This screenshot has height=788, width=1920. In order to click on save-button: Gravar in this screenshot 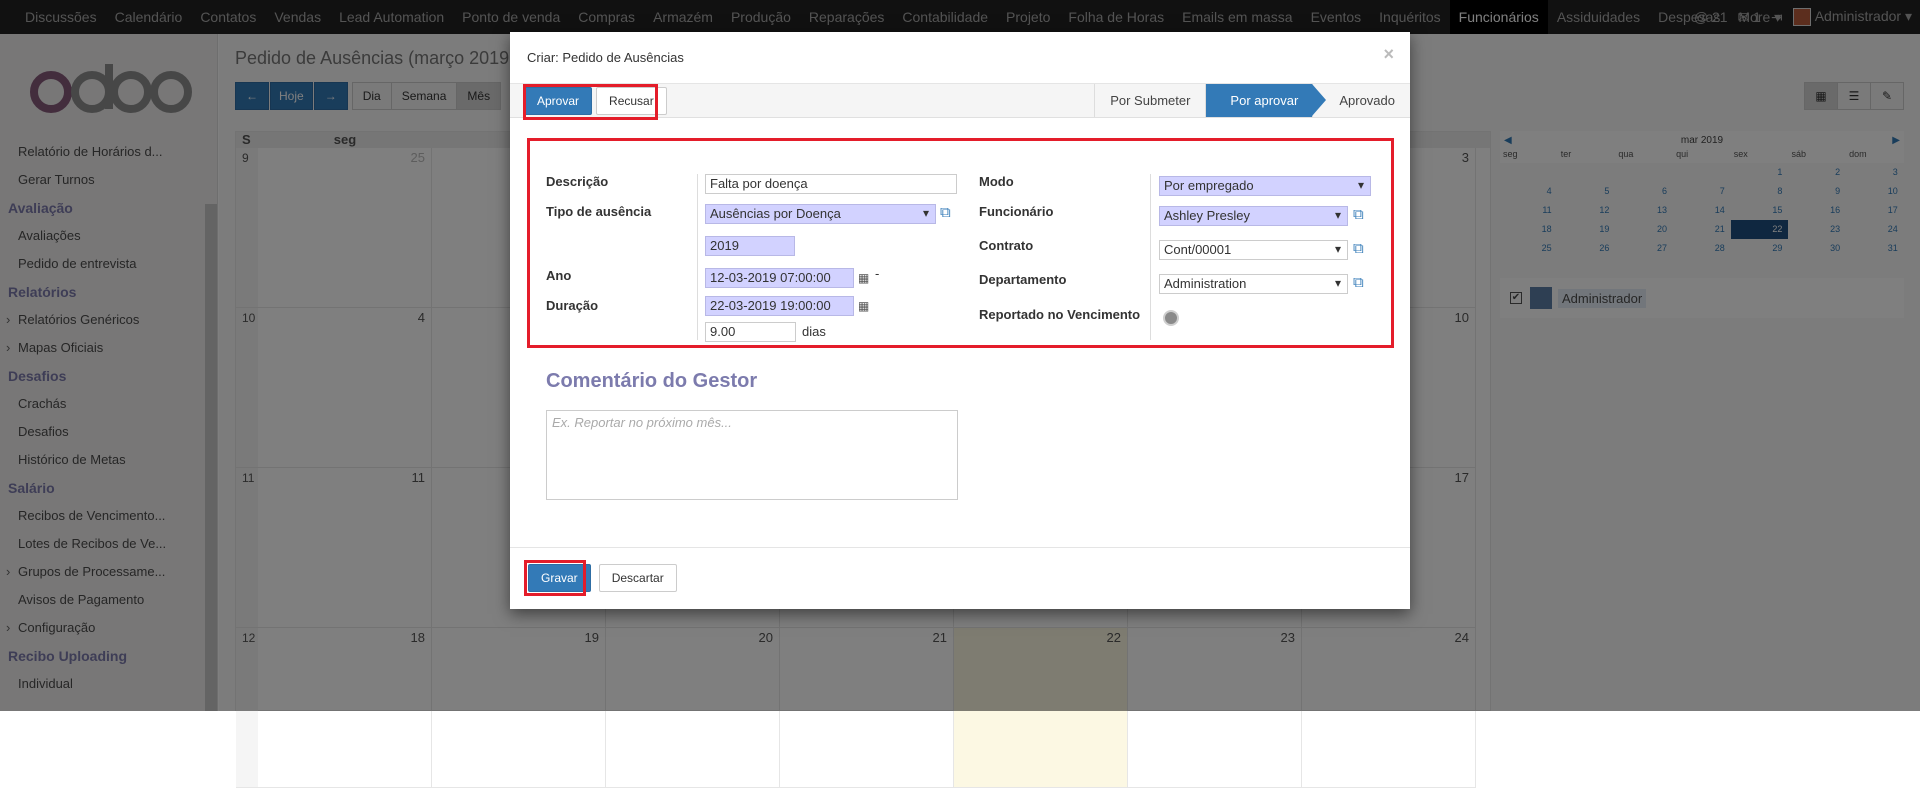, I will do `click(559, 578)`.